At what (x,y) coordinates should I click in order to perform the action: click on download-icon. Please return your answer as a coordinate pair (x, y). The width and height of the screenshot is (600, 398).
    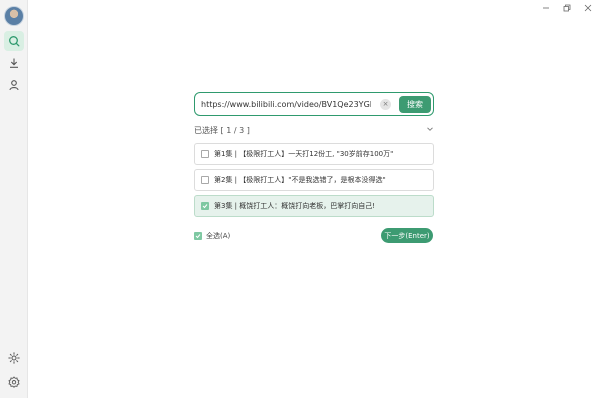
    Looking at the image, I should click on (14, 63).